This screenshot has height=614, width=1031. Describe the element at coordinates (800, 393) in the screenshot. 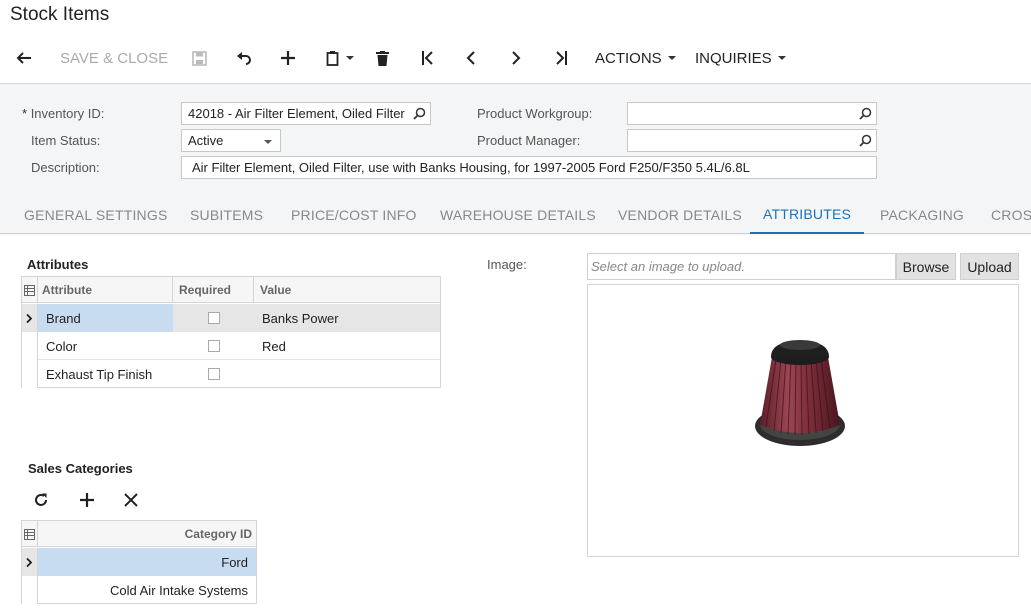

I see `air-filter-image` at that location.